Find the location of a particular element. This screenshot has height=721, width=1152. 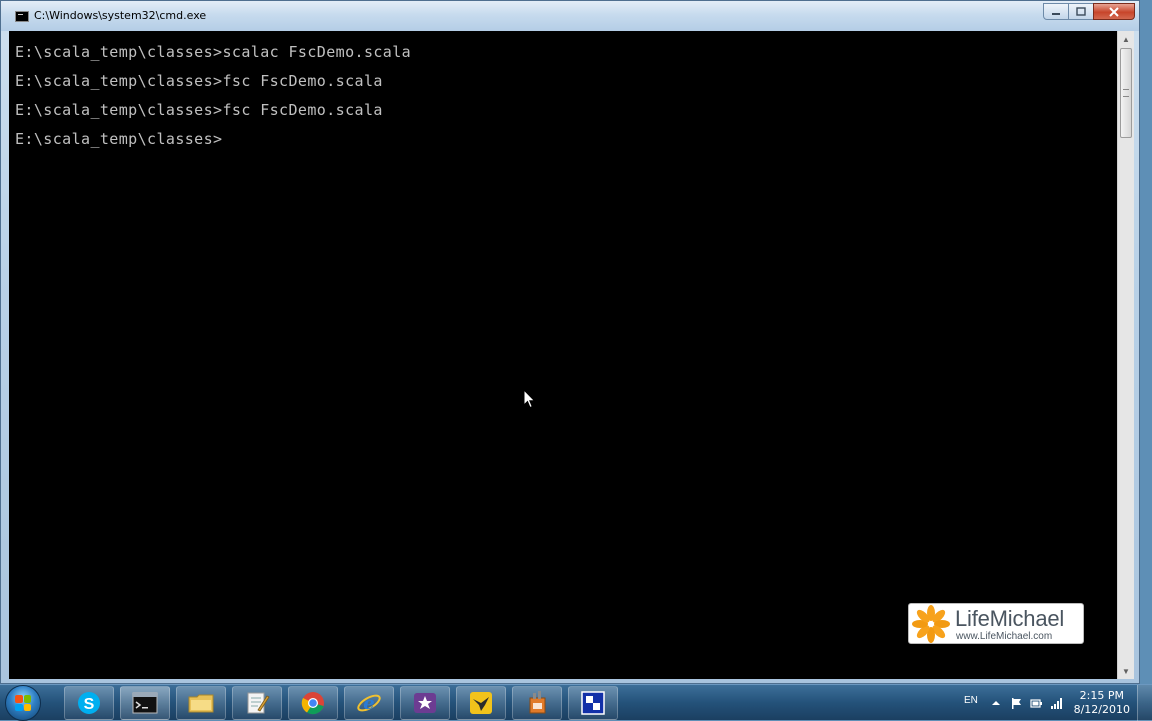

minimize-button is located at coordinates (1056, 11).